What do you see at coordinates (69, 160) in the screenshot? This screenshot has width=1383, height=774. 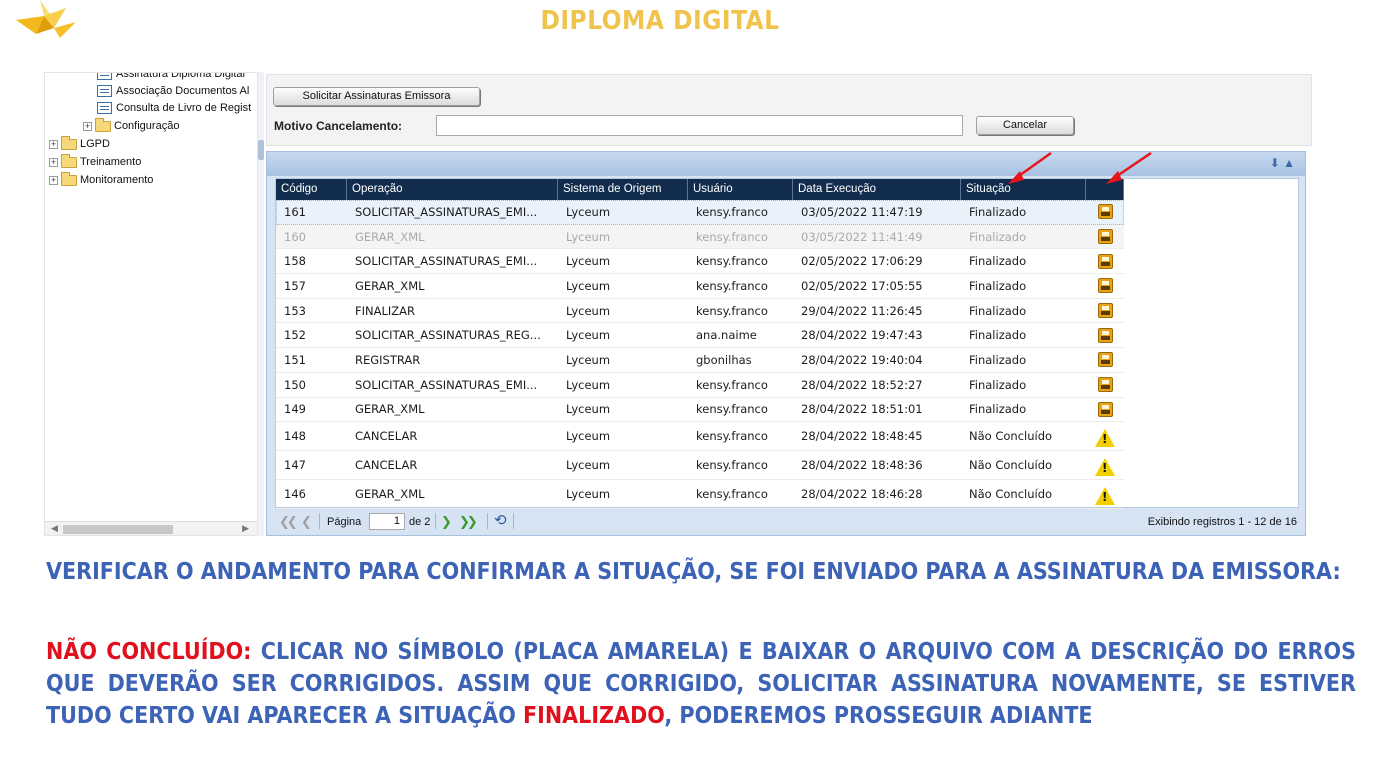 I see `folder-icon` at bounding box center [69, 160].